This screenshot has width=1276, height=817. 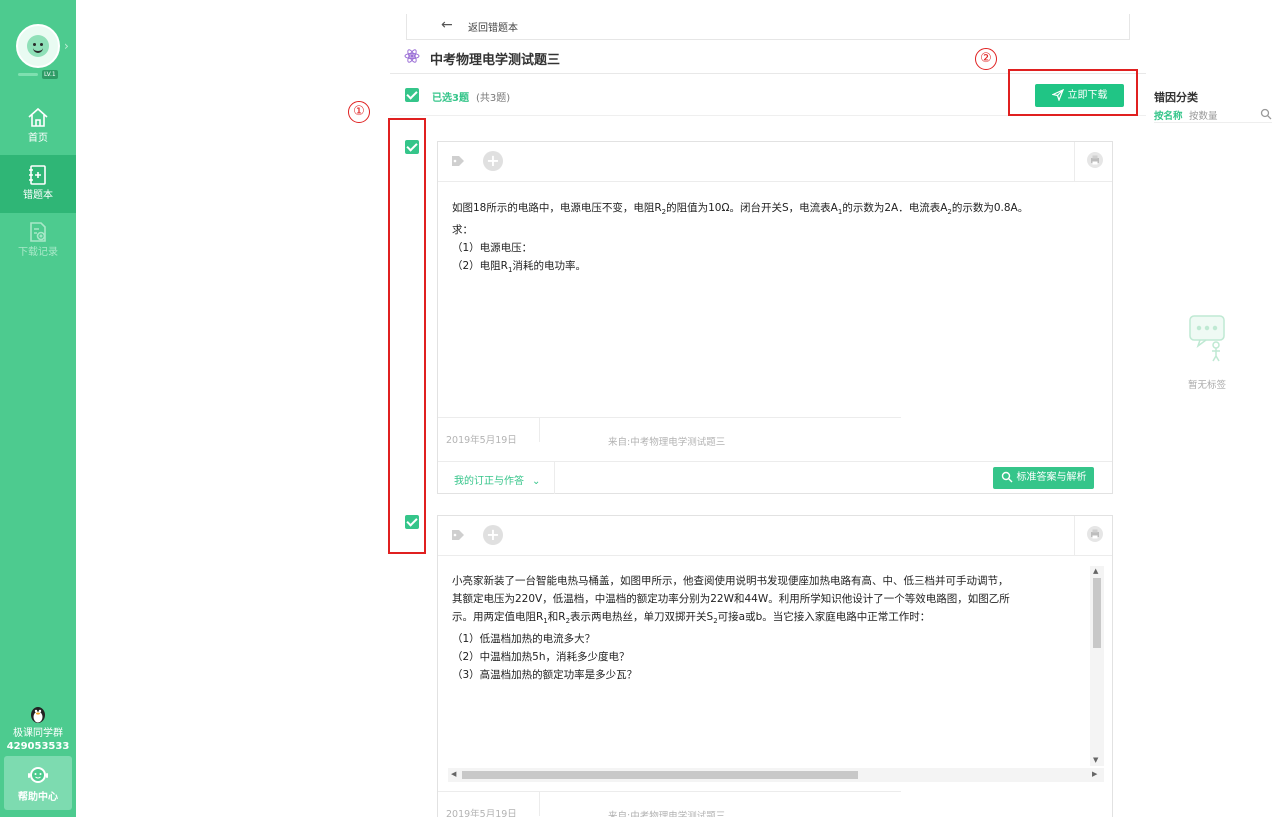 I want to click on annotation-box-checkboxes, so click(x=407, y=336).